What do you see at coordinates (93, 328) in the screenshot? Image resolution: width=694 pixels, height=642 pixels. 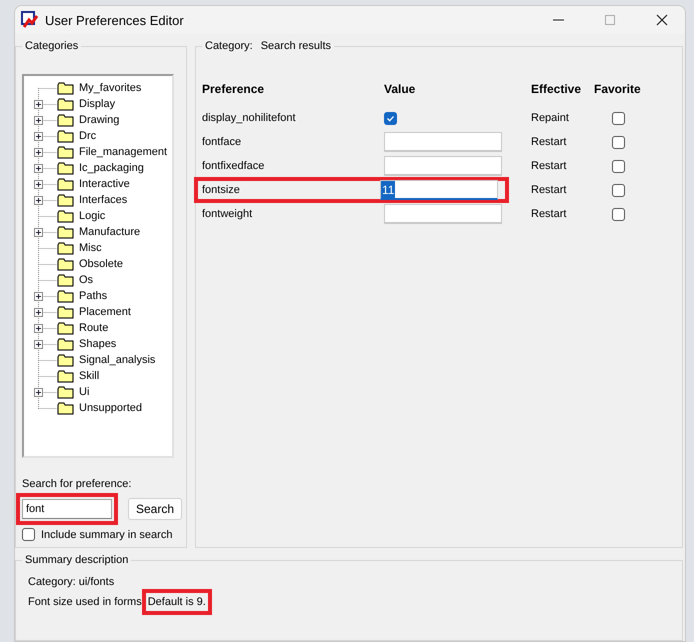 I see `tree-item: Route` at bounding box center [93, 328].